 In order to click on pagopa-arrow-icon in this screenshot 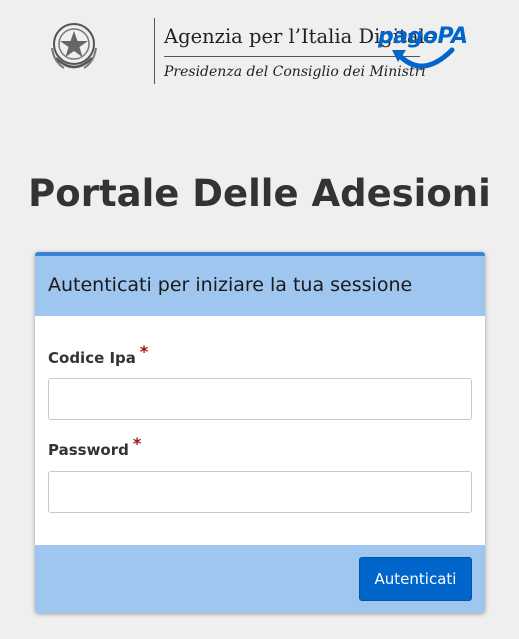, I will do `click(423, 58)`.